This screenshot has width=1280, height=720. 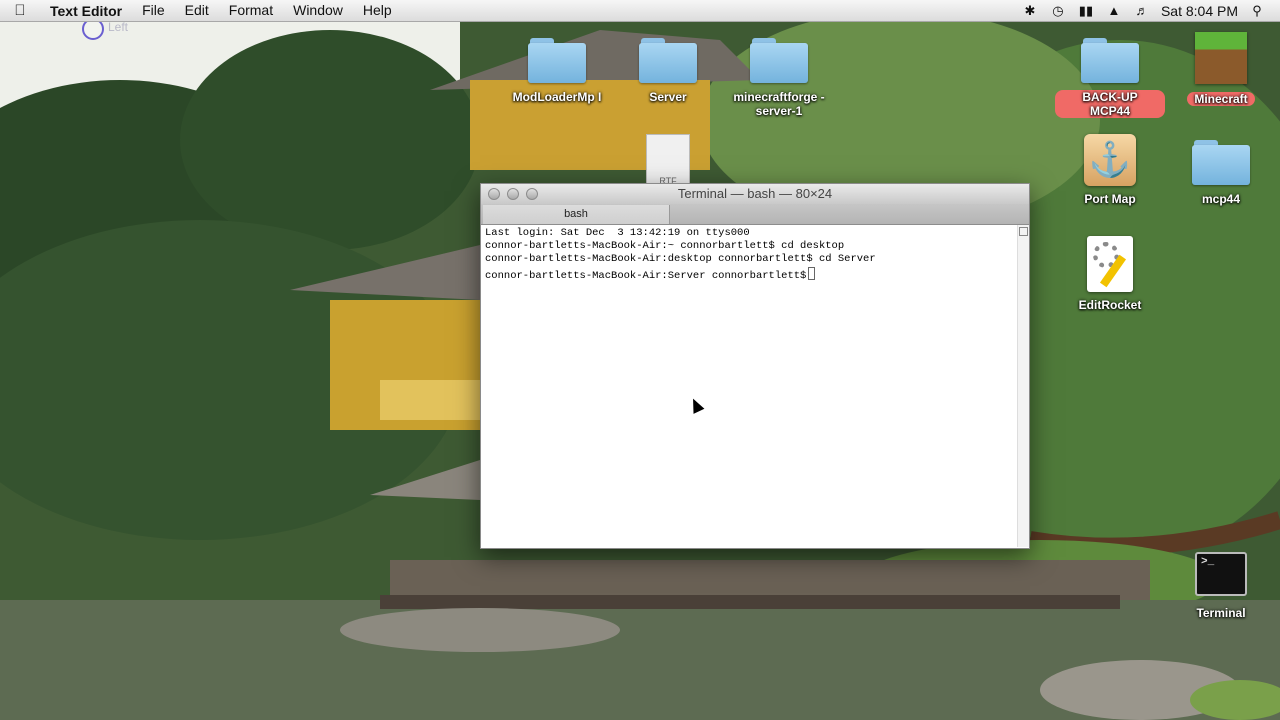 I want to click on desktop-icon-minecraftforge-server: minecraftforge -server-1, so click(x=779, y=78).